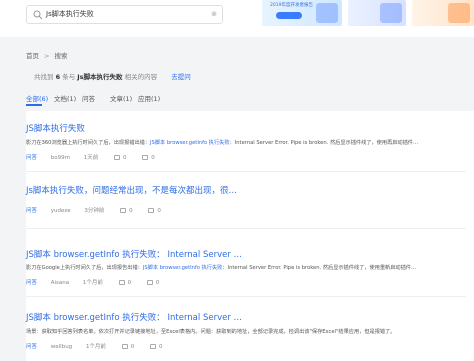 The height and width of the screenshot is (361, 474). What do you see at coordinates (124, 14) in the screenshot?
I see `search-input: Js脚本执行失败 ⊗` at bounding box center [124, 14].